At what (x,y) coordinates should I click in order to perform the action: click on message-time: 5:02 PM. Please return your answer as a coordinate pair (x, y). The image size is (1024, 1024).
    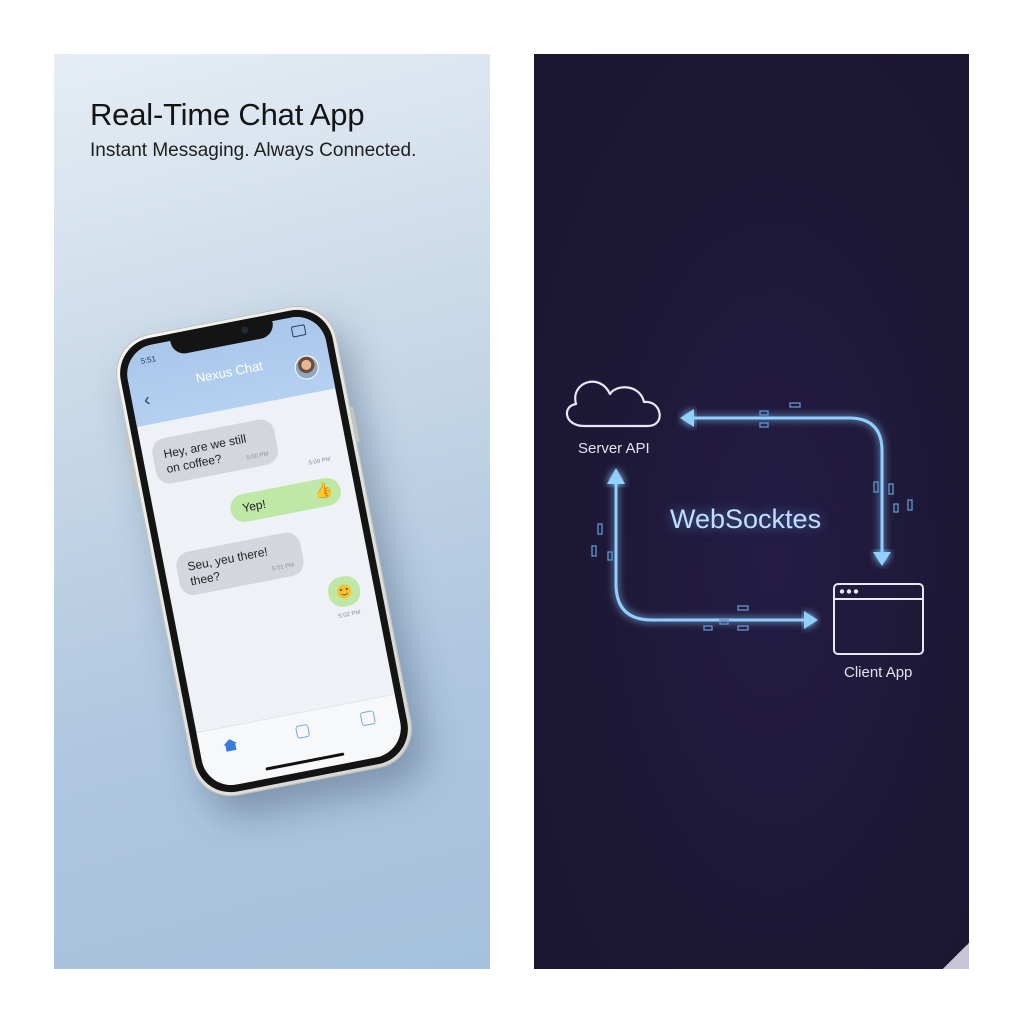
    Looking at the image, I should click on (350, 614).